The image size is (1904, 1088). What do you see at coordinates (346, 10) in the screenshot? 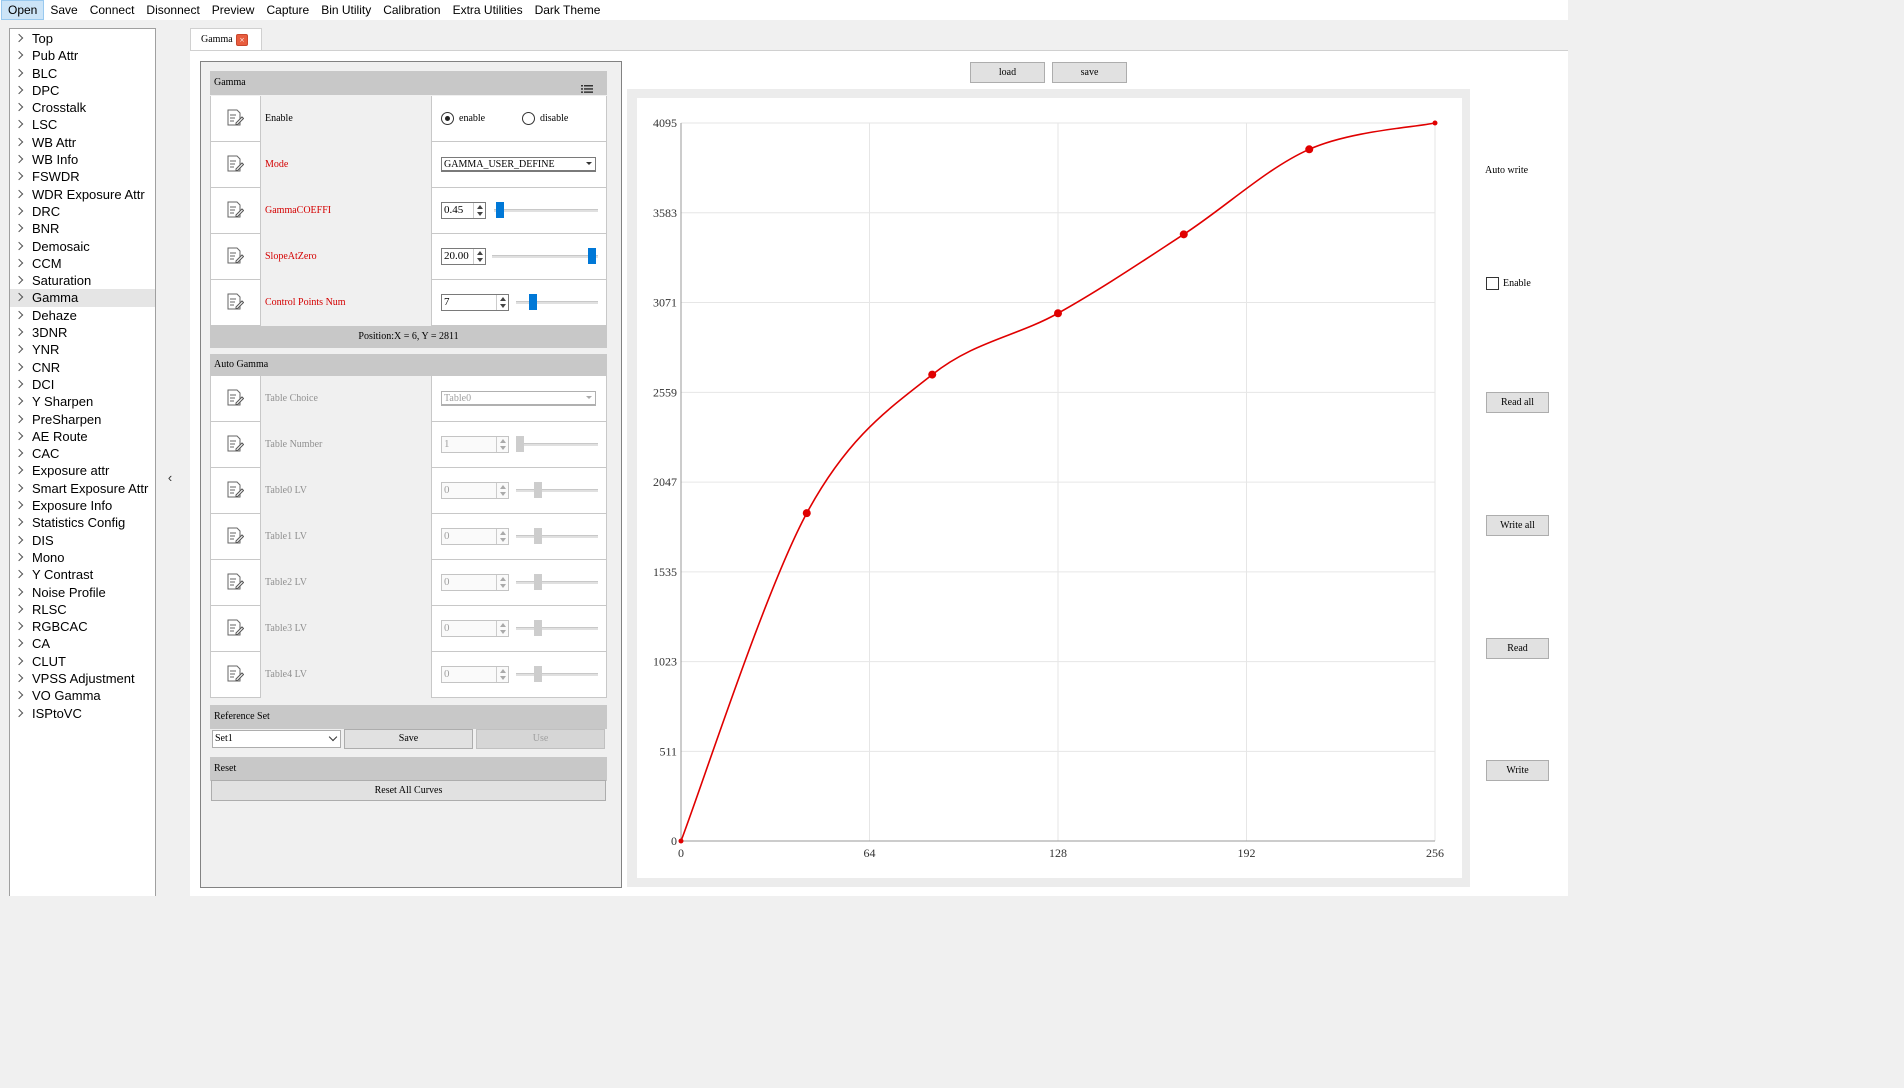
I see `menu-item-bin-utility: Bin Utility` at bounding box center [346, 10].